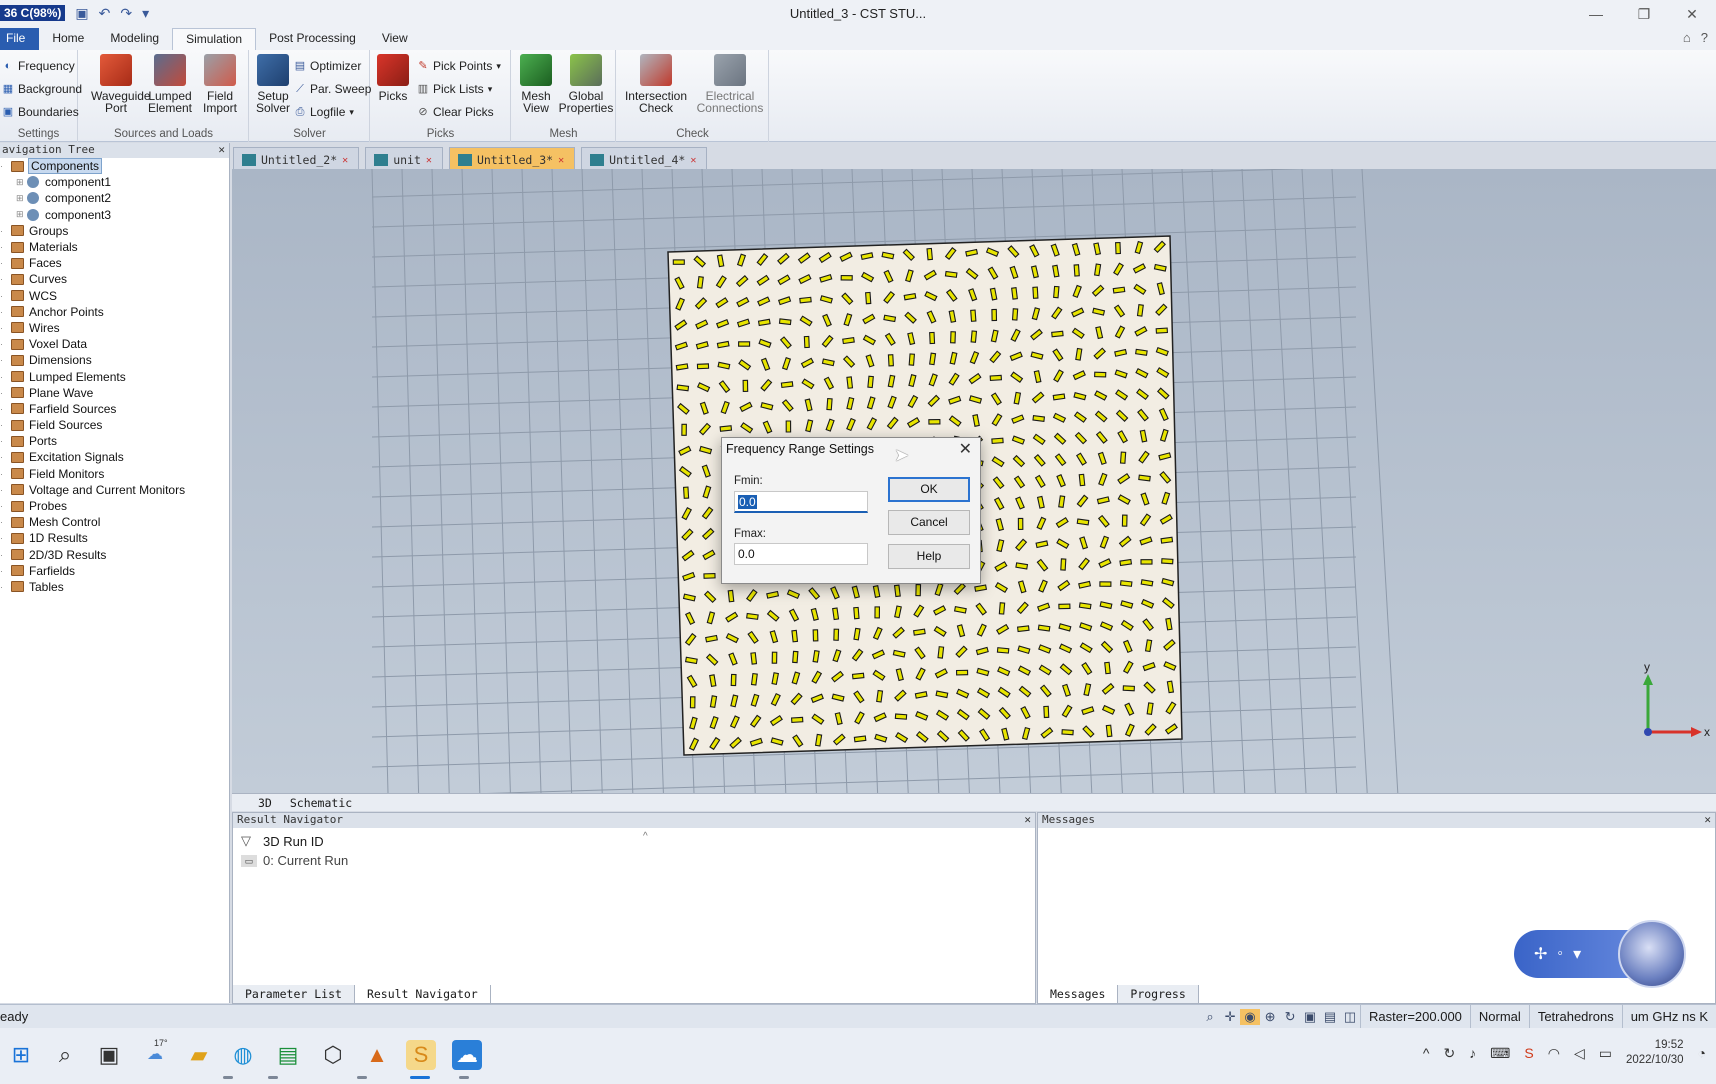 The image size is (1716, 1084). Describe the element at coordinates (801, 554) in the screenshot. I see `fmax-input: 0.0` at that location.